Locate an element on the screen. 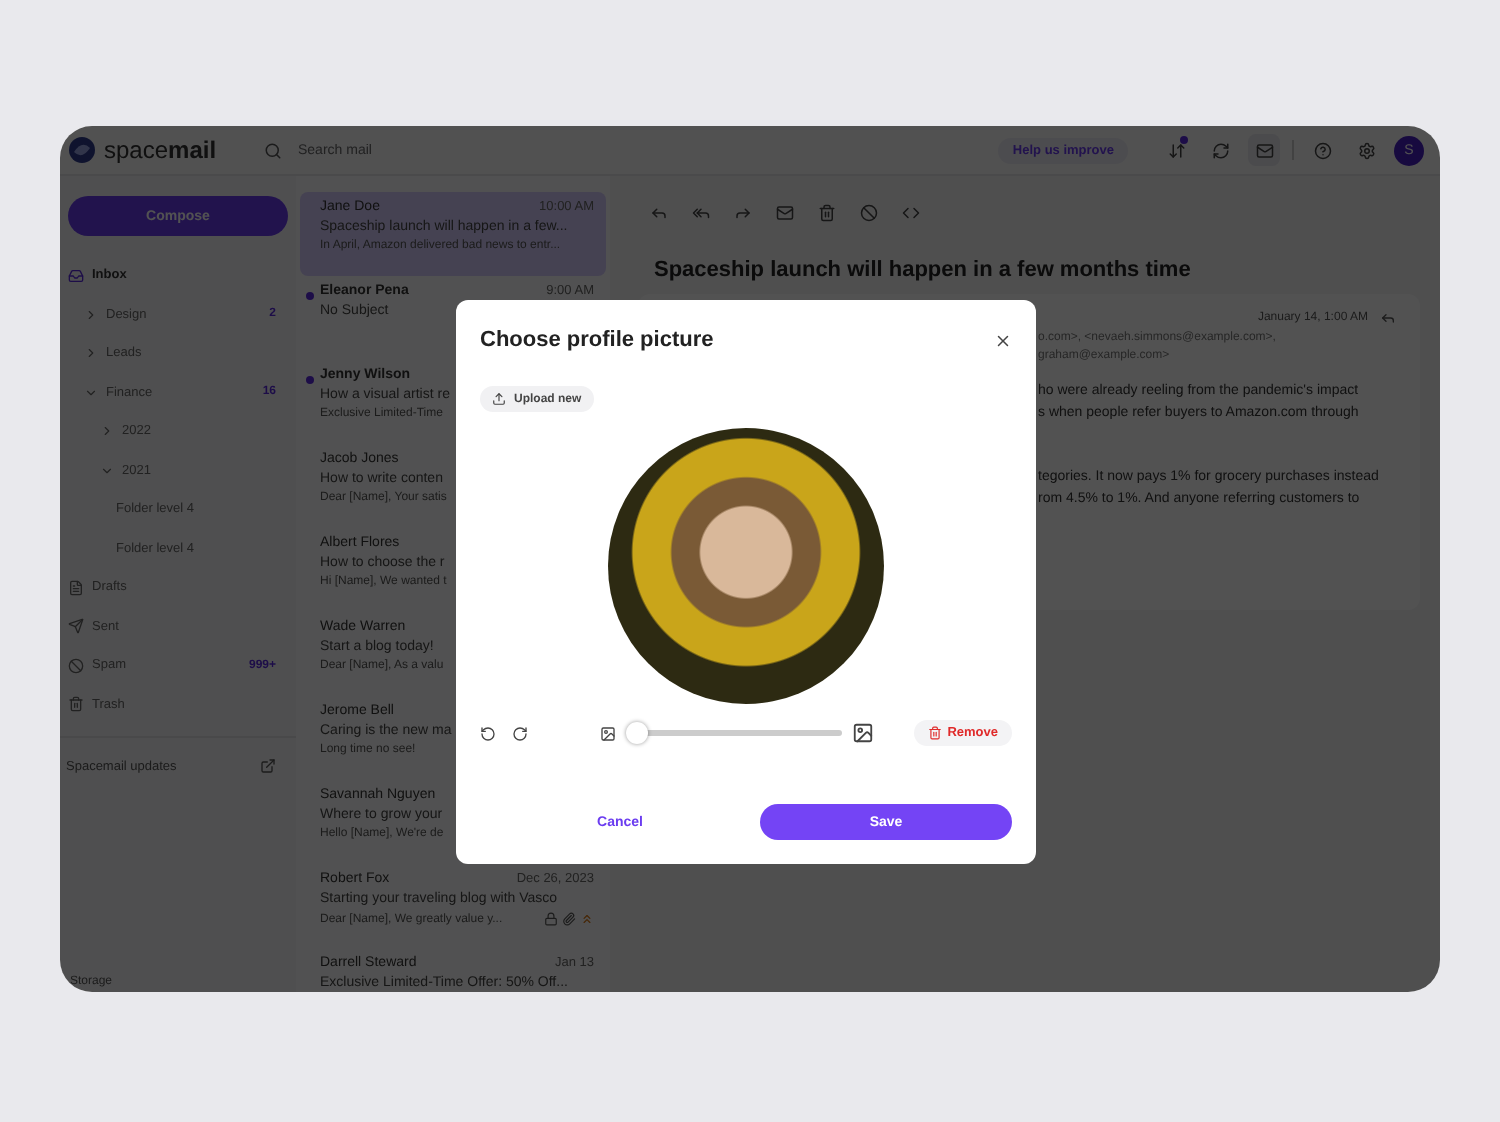 Image resolution: width=1500 pixels, height=1122 pixels. logo-text: spacemail is located at coordinates (160, 150).